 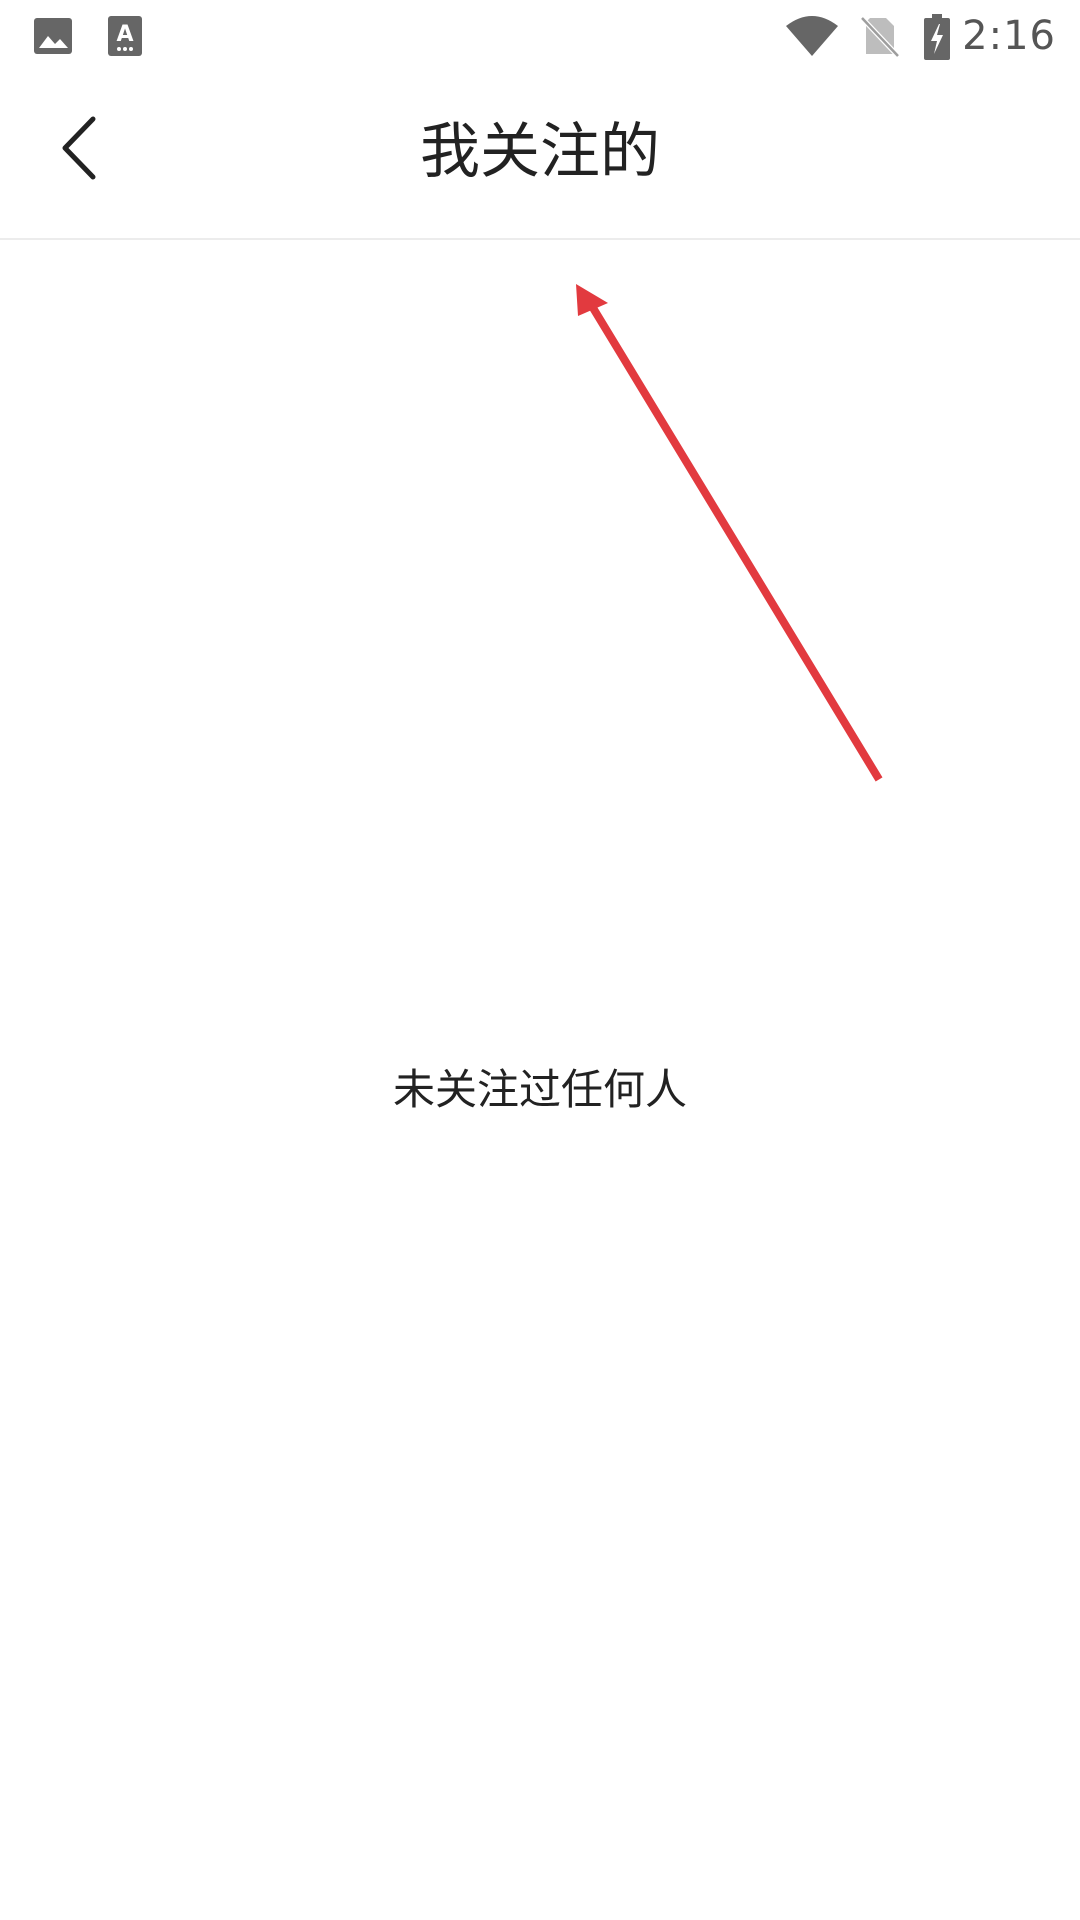 I want to click on text-app-icon: A, so click(x=126, y=36).